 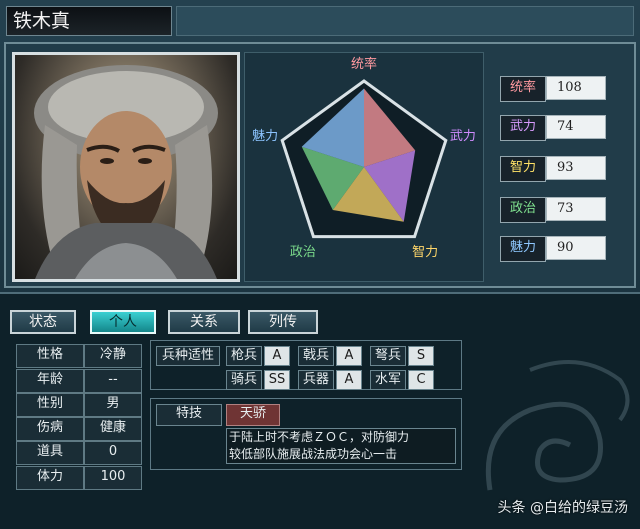 I want to click on info-label-stamina: 体力, so click(x=50, y=478).